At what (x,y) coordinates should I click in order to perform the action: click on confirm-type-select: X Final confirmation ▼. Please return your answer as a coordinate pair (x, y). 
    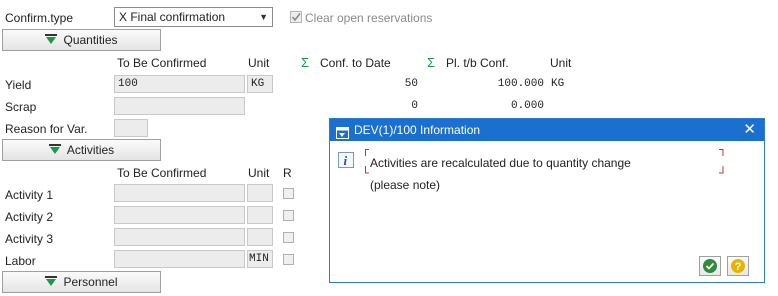
    Looking at the image, I should click on (193, 17).